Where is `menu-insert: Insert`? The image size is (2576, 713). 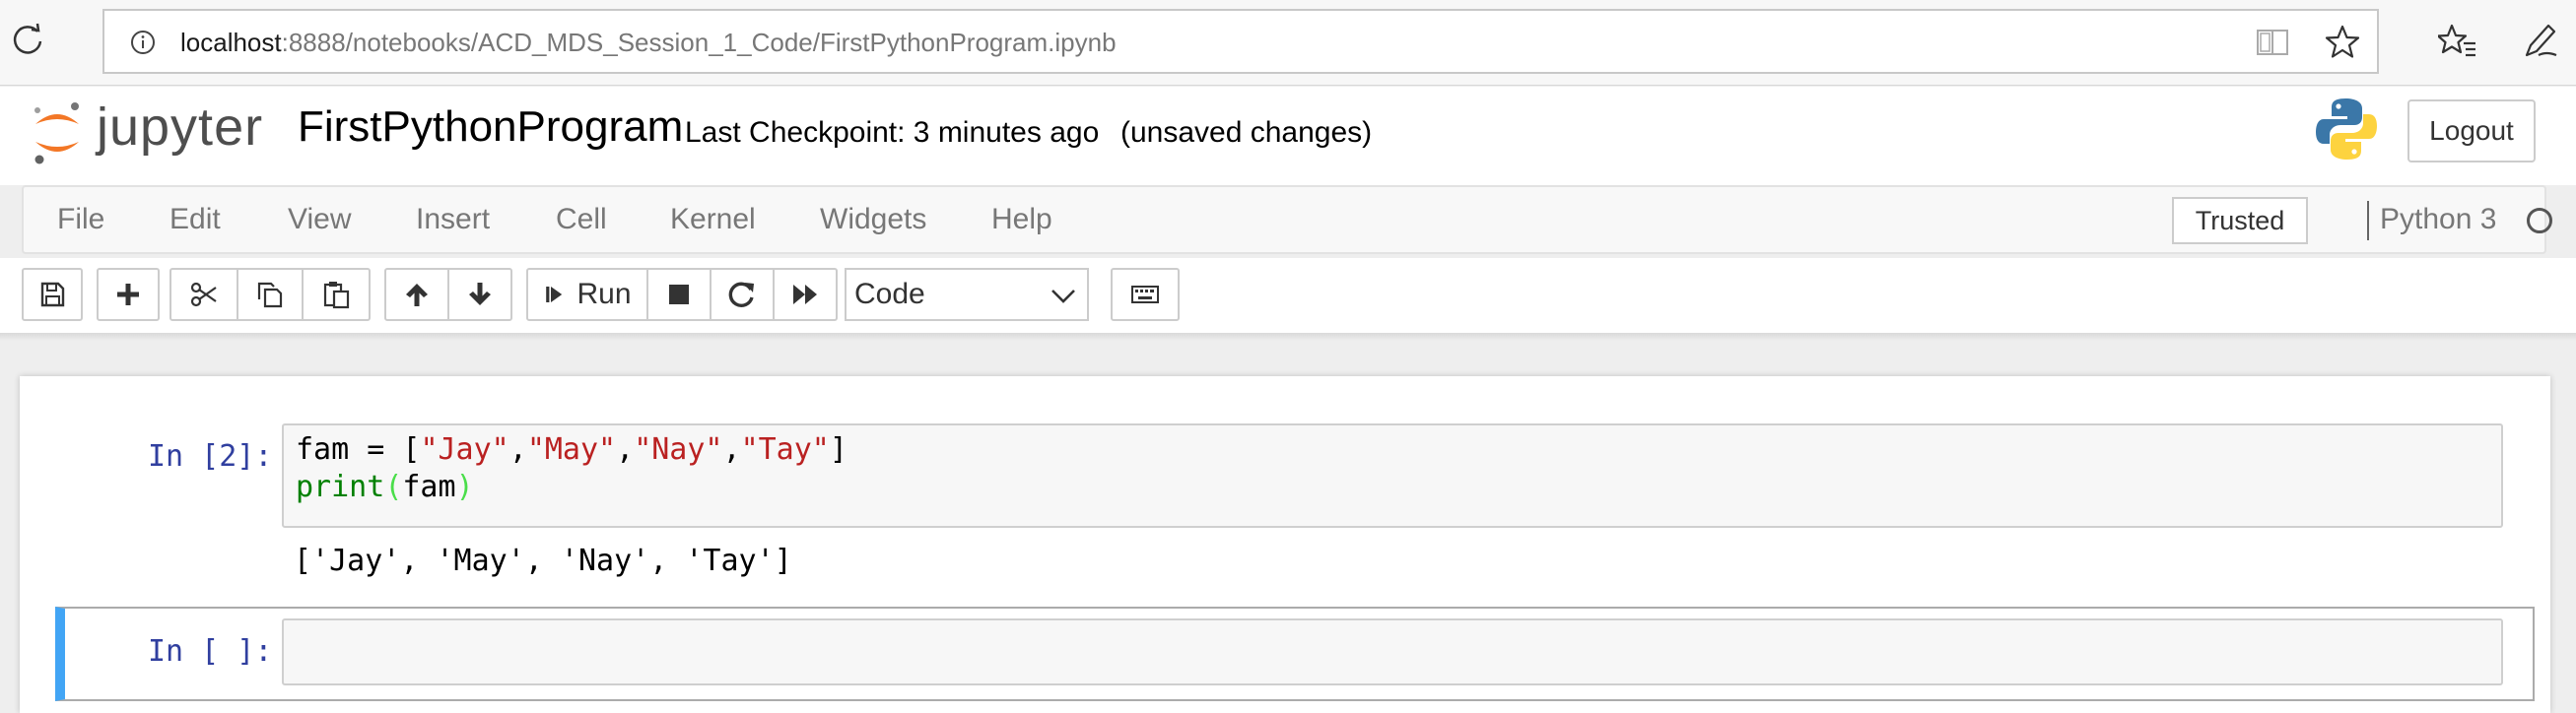
menu-insert: Insert is located at coordinates (453, 220).